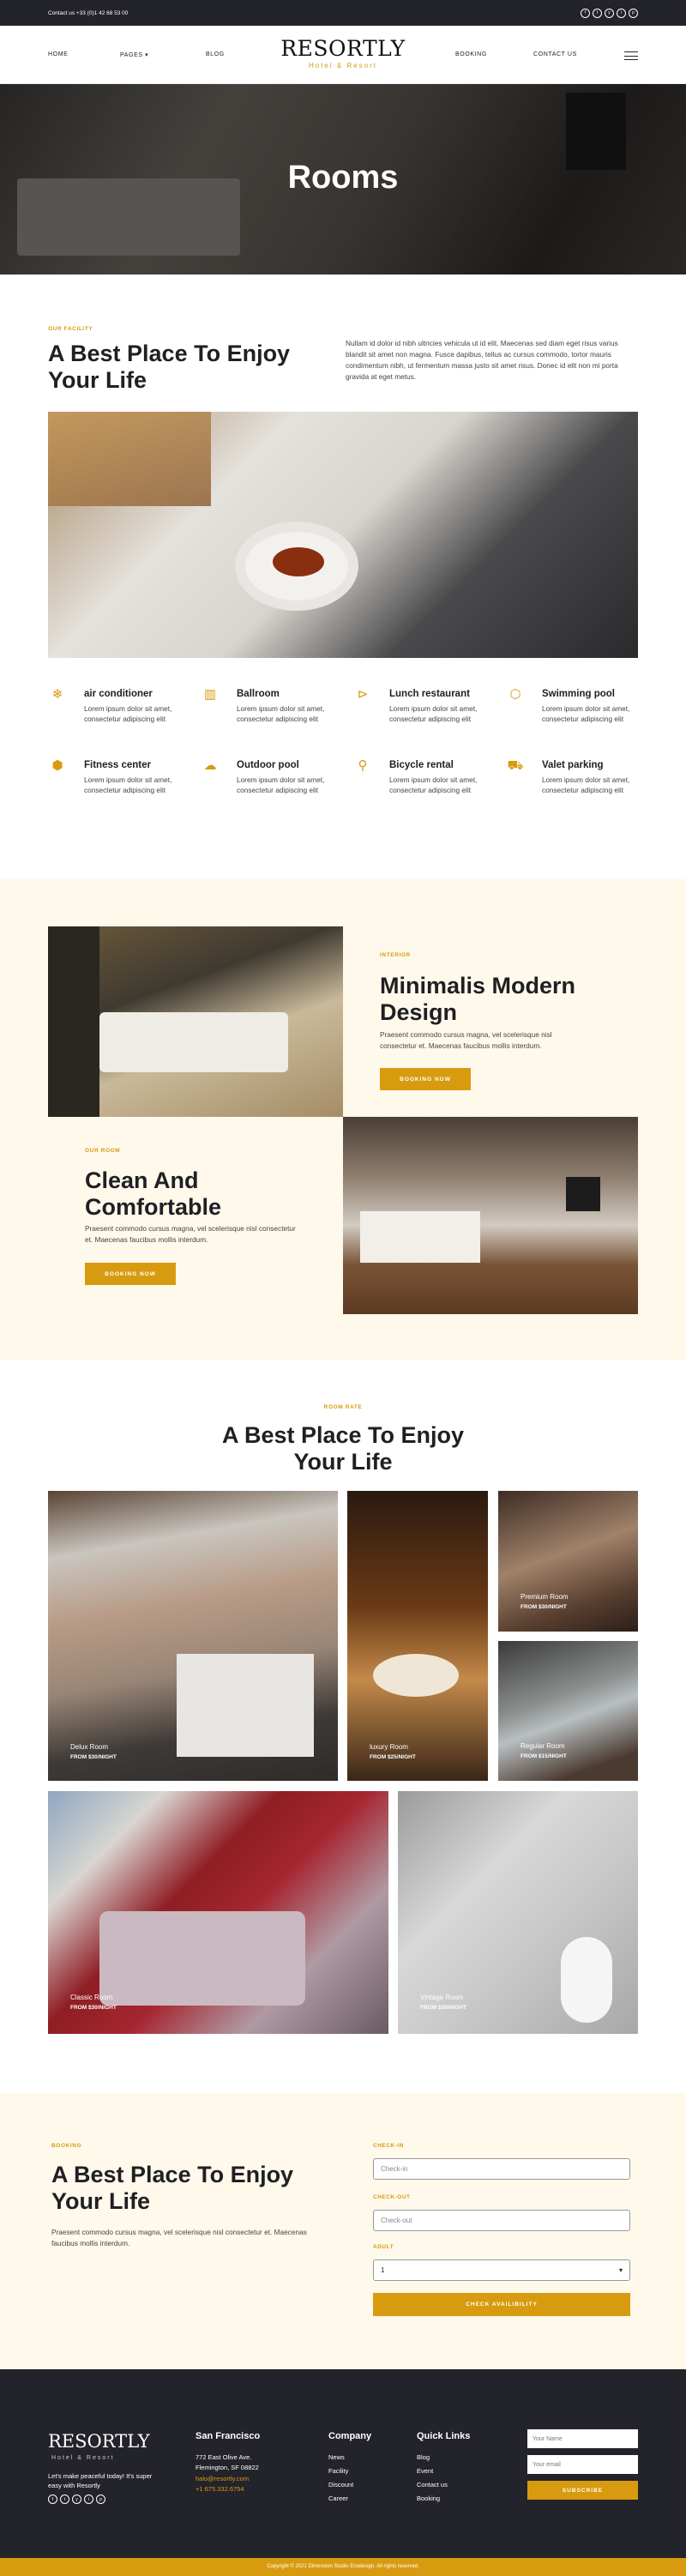  Describe the element at coordinates (173, 2188) in the screenshot. I see `booking-title: A Best Place To Enjoy Your Life` at that location.